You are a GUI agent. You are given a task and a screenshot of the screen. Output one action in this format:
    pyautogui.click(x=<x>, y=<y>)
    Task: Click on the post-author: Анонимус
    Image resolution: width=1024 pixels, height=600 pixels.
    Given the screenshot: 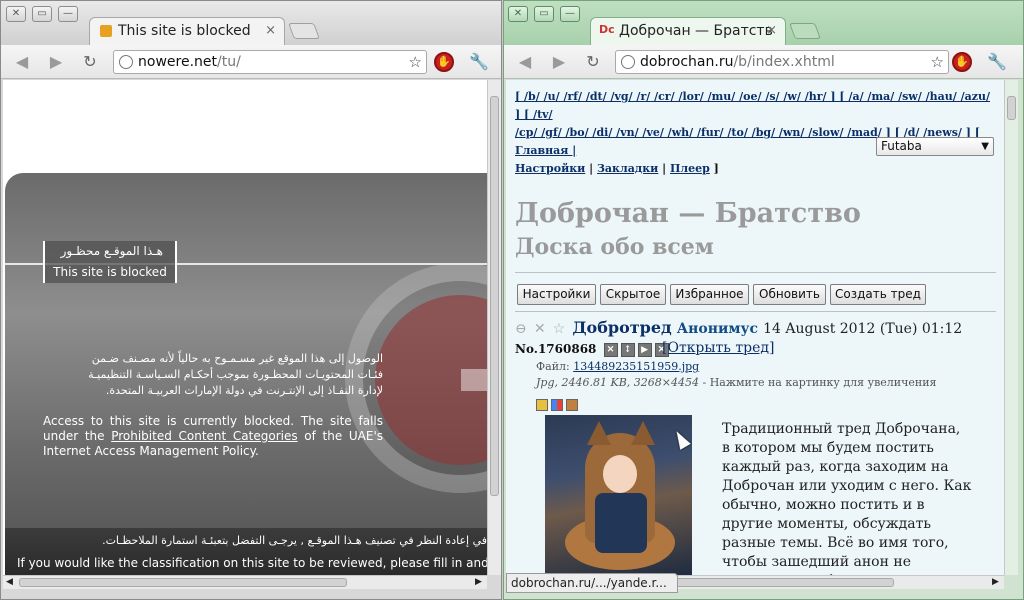 What is the action you would take?
    pyautogui.click(x=717, y=329)
    